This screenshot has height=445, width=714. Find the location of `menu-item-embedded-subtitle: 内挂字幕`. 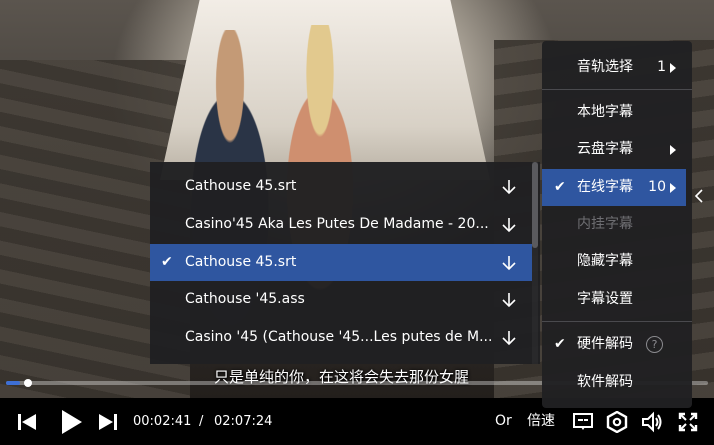

menu-item-embedded-subtitle: 内挂字幕 is located at coordinates (617, 224).